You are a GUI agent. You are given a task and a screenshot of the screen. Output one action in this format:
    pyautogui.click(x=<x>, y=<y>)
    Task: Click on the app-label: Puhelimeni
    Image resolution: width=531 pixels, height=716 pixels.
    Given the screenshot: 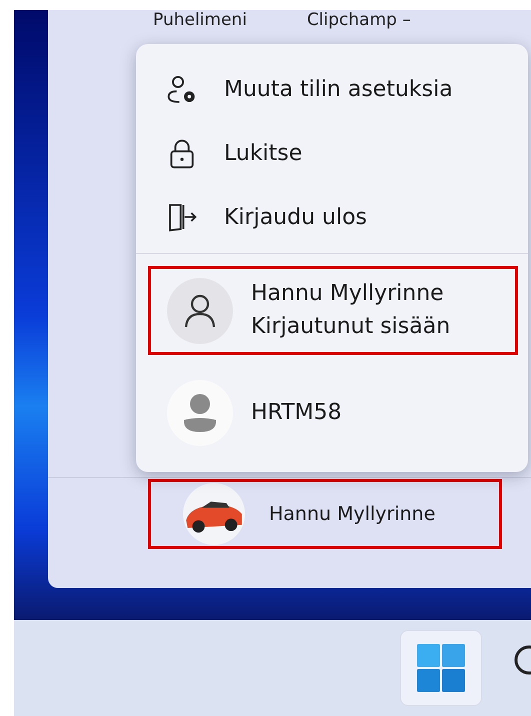 What is the action you would take?
    pyautogui.click(x=200, y=20)
    